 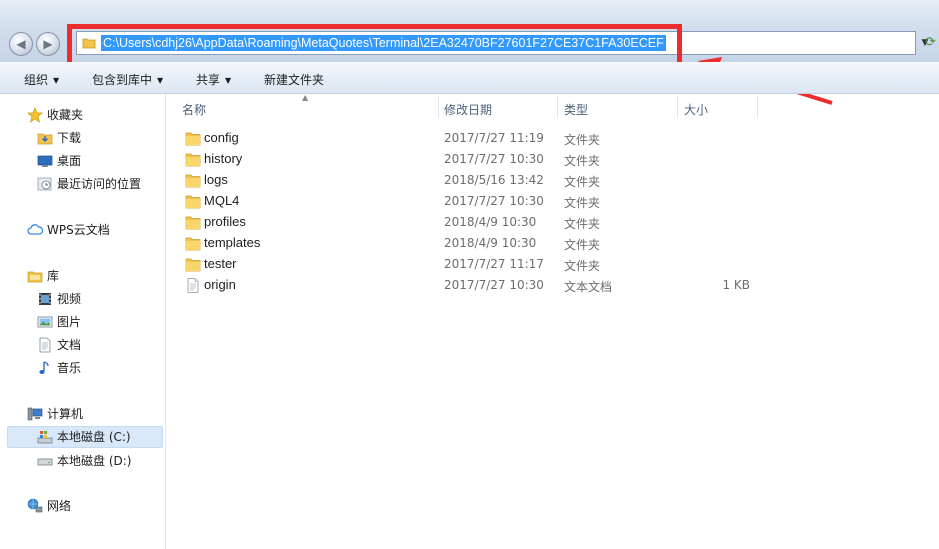 What do you see at coordinates (222, 200) in the screenshot?
I see `file-name: MQL4` at bounding box center [222, 200].